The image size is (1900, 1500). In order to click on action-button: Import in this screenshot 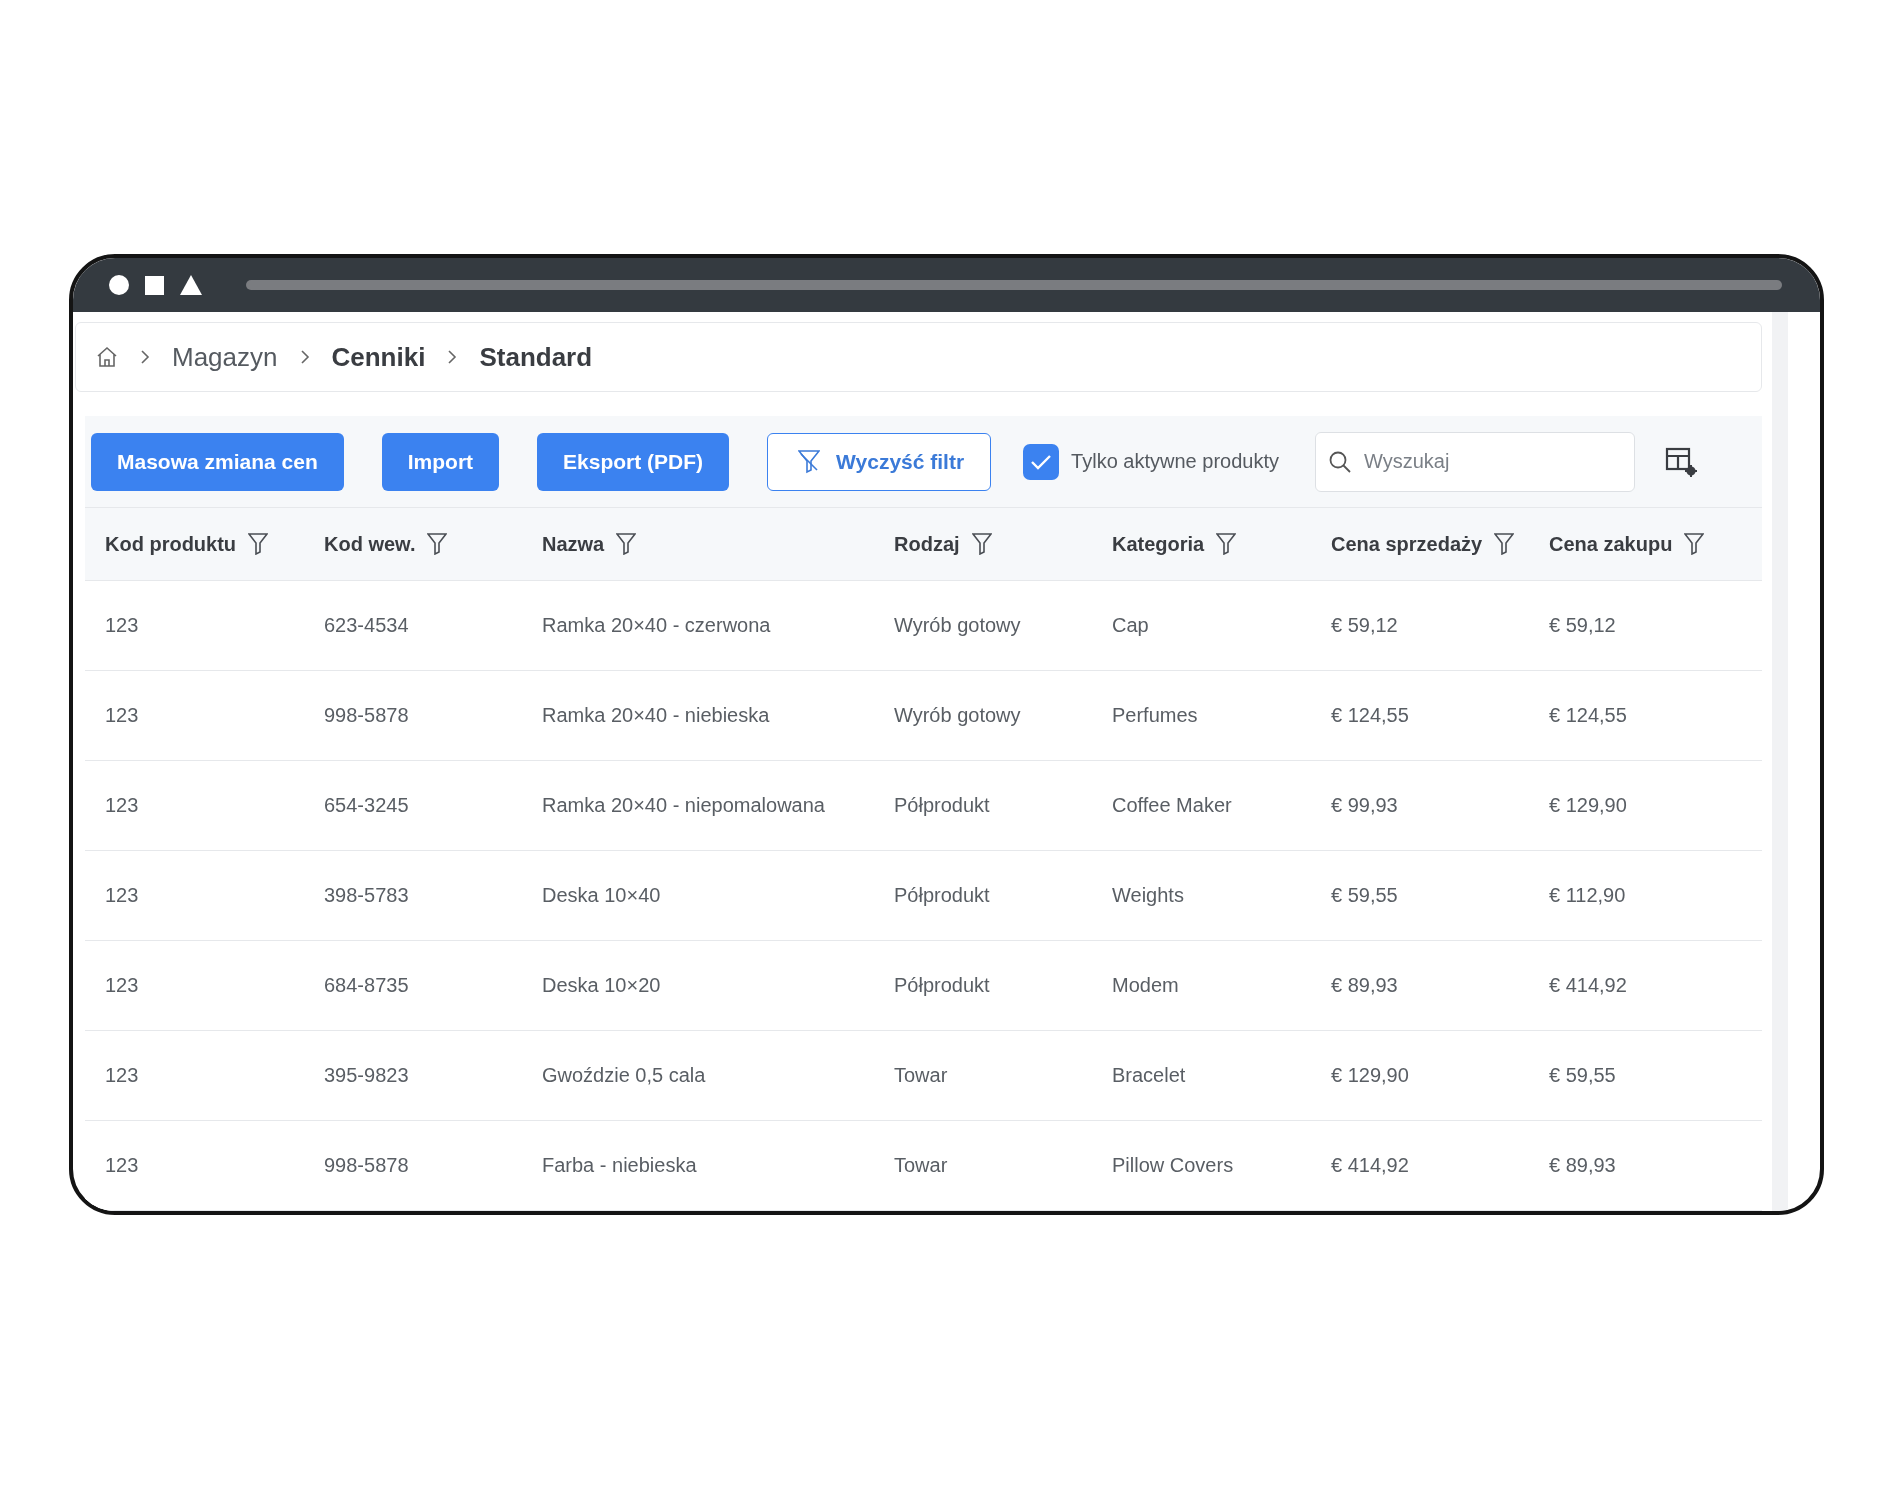, I will do `click(440, 461)`.